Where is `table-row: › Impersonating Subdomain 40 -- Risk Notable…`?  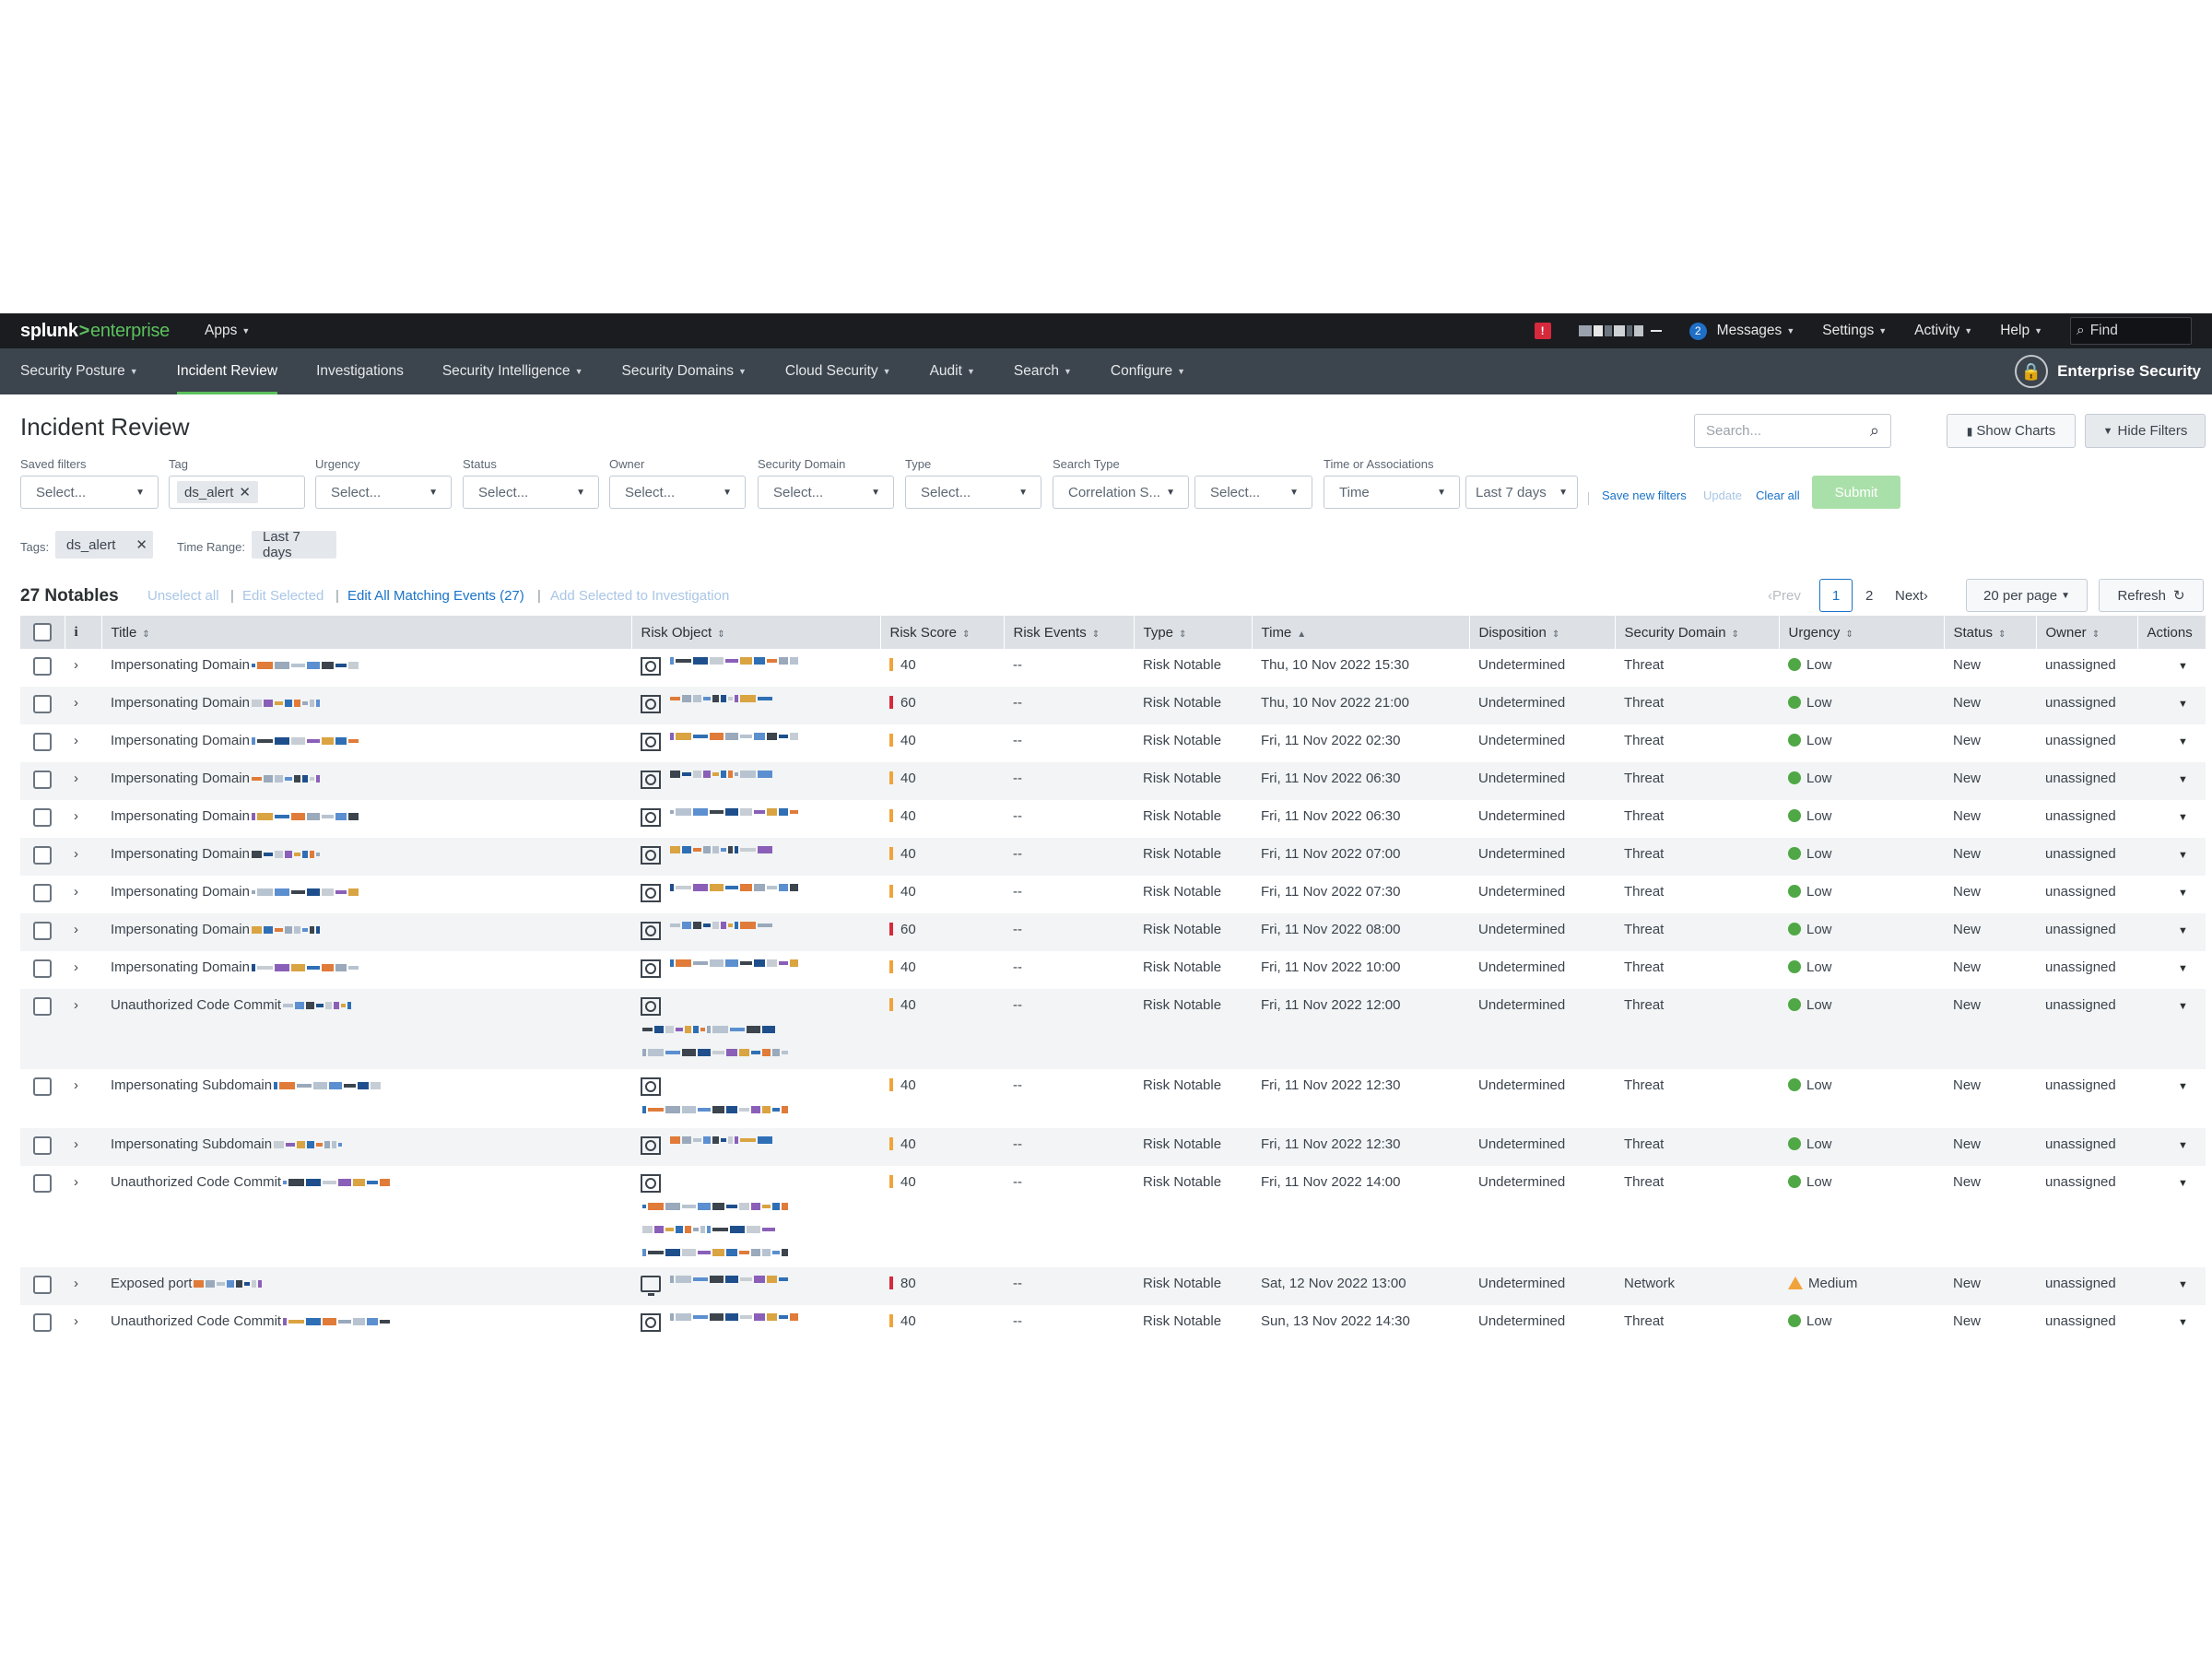
table-row: › Impersonating Subdomain 40 -- Risk Notable… is located at coordinates (1113, 1147).